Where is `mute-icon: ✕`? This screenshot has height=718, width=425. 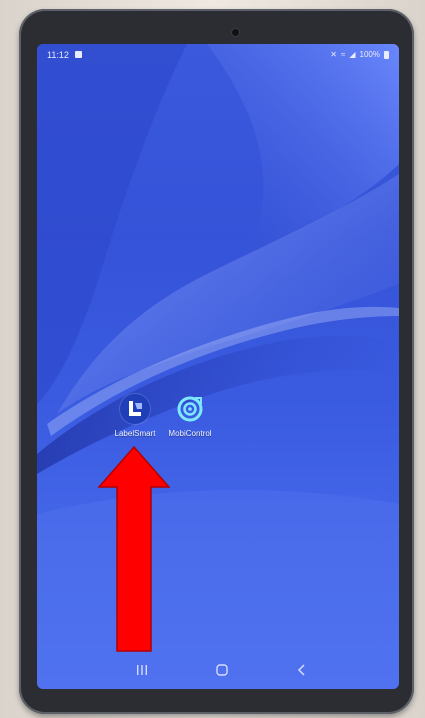
mute-icon: ✕ is located at coordinates (333, 54).